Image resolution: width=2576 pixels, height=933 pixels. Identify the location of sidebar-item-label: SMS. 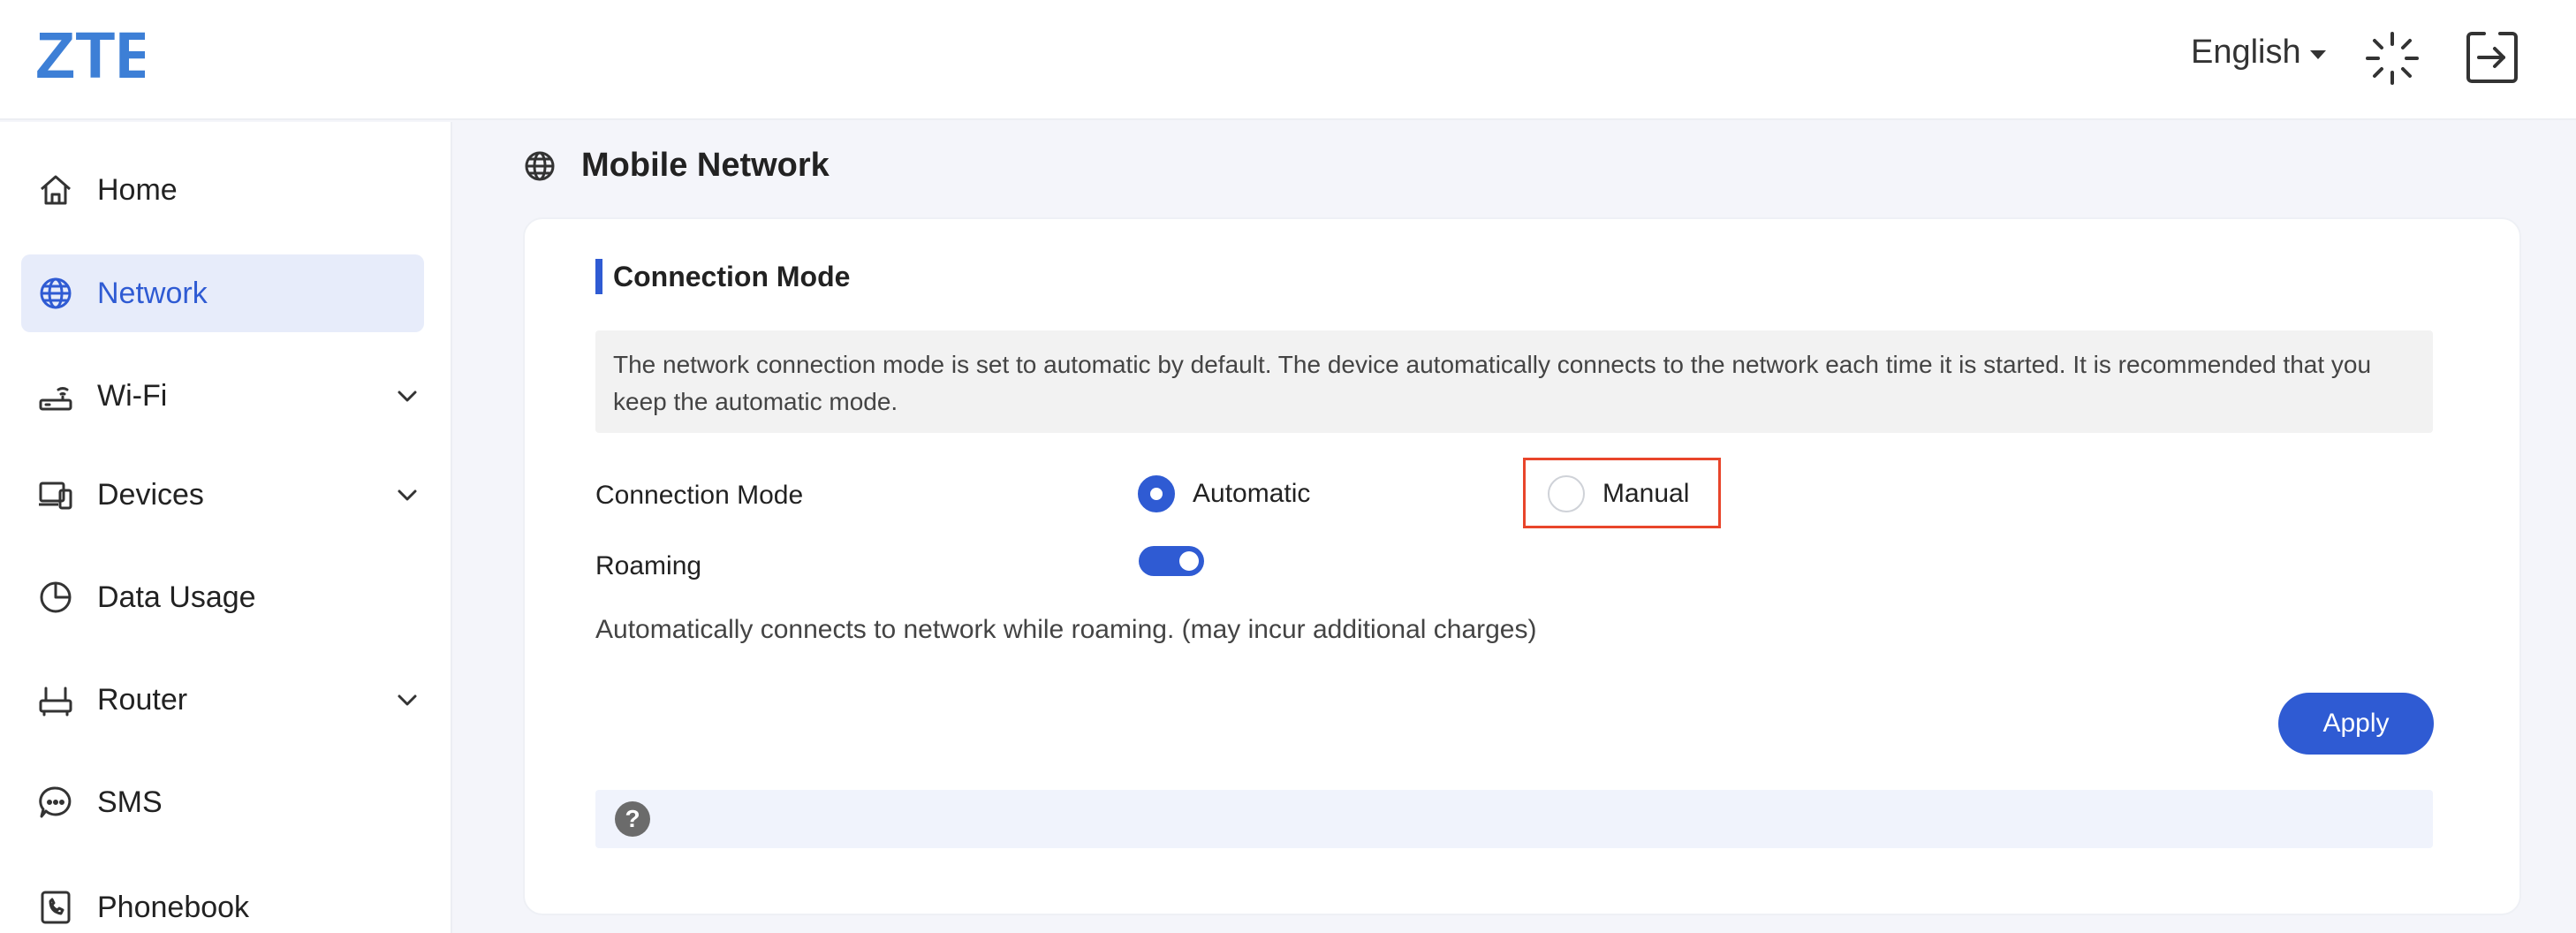
(130, 802).